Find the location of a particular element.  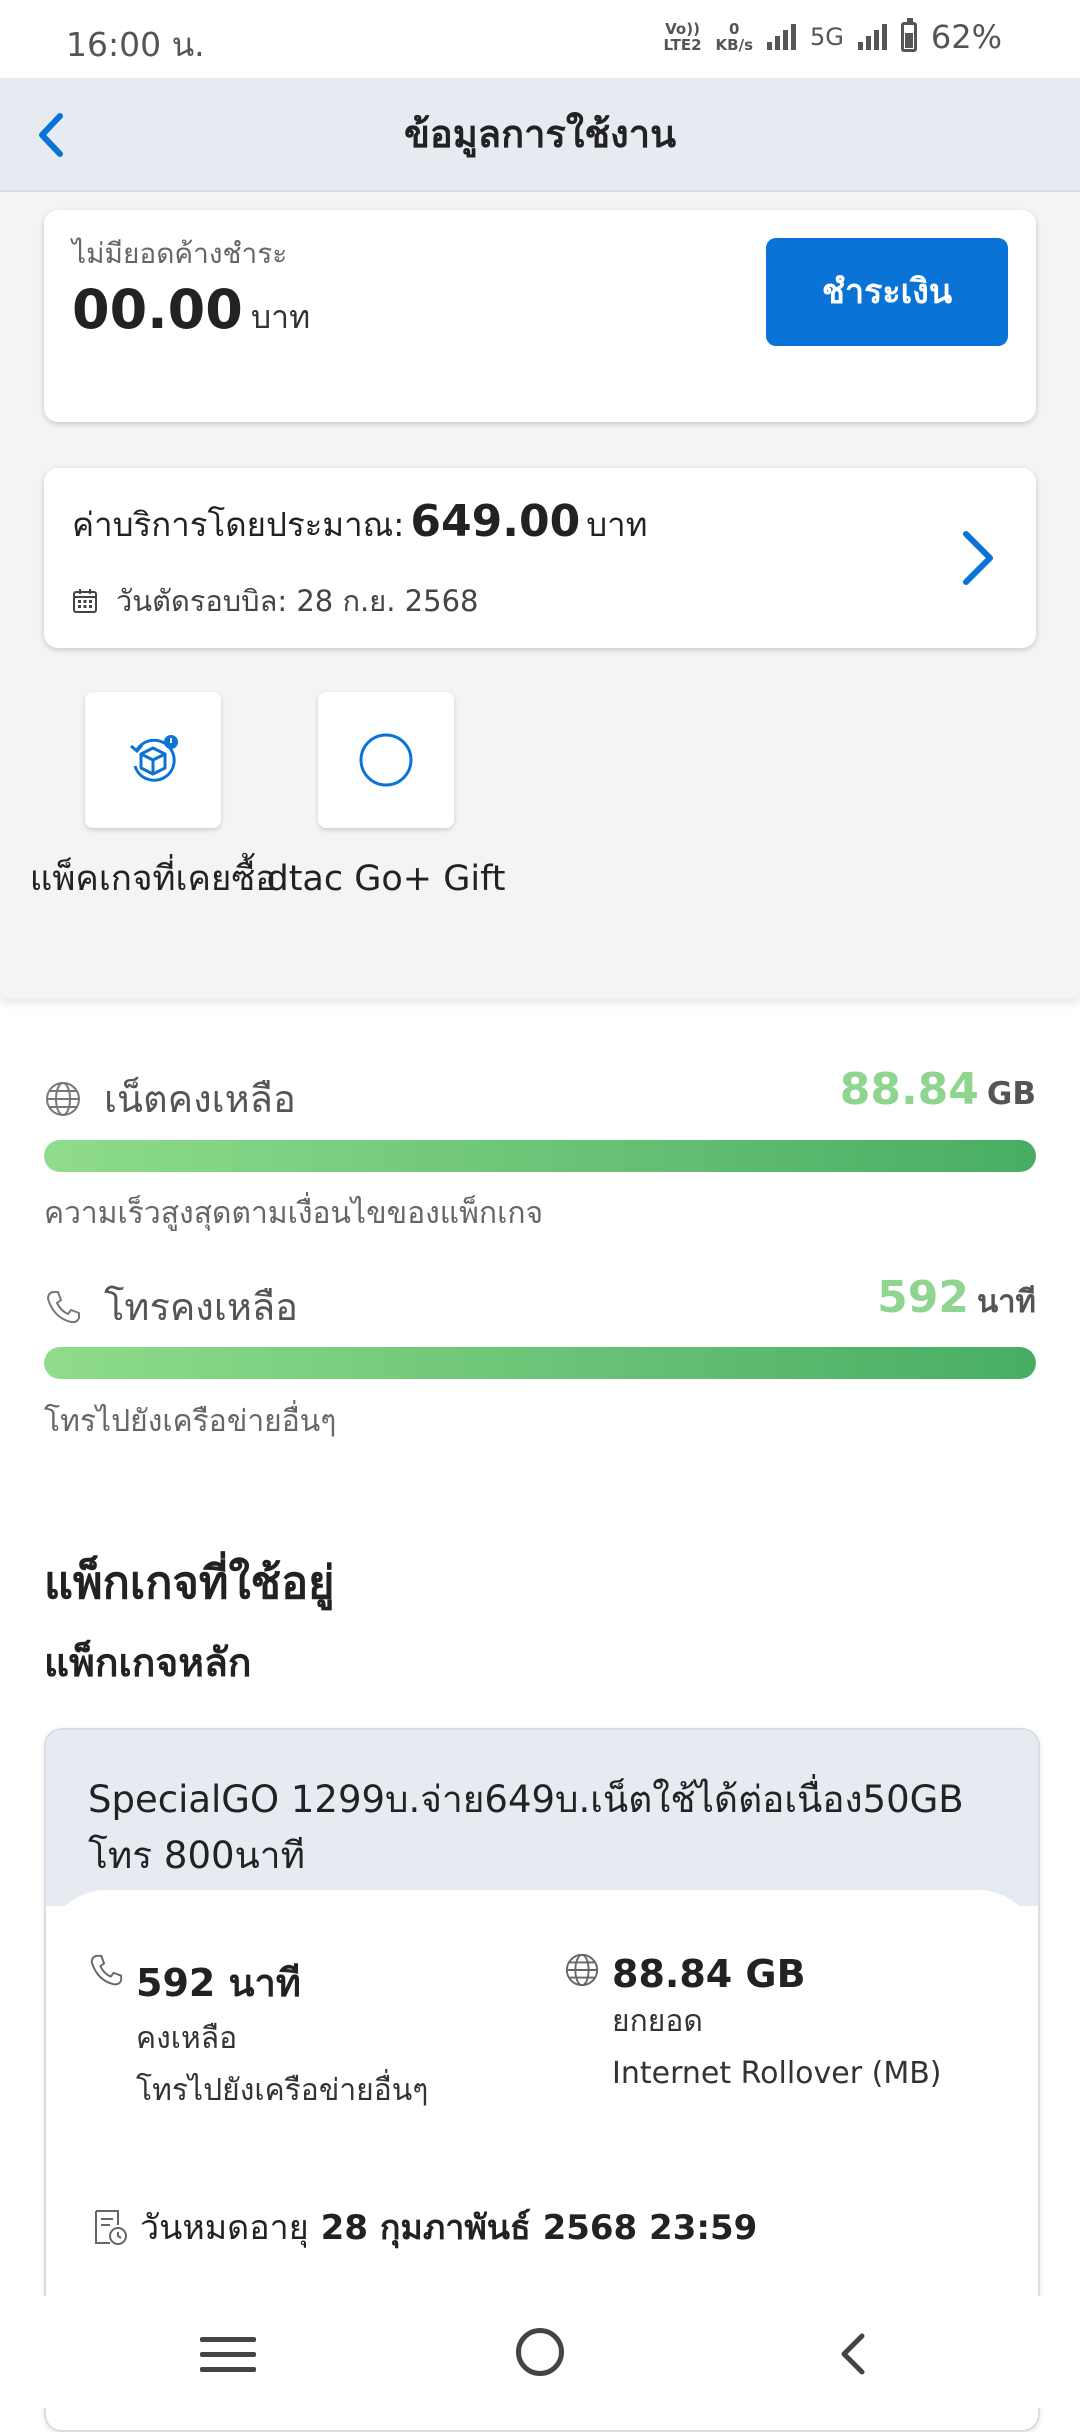

estimated-bill-label: ค่าบริการโดยประมาณ: is located at coordinates (238, 524).